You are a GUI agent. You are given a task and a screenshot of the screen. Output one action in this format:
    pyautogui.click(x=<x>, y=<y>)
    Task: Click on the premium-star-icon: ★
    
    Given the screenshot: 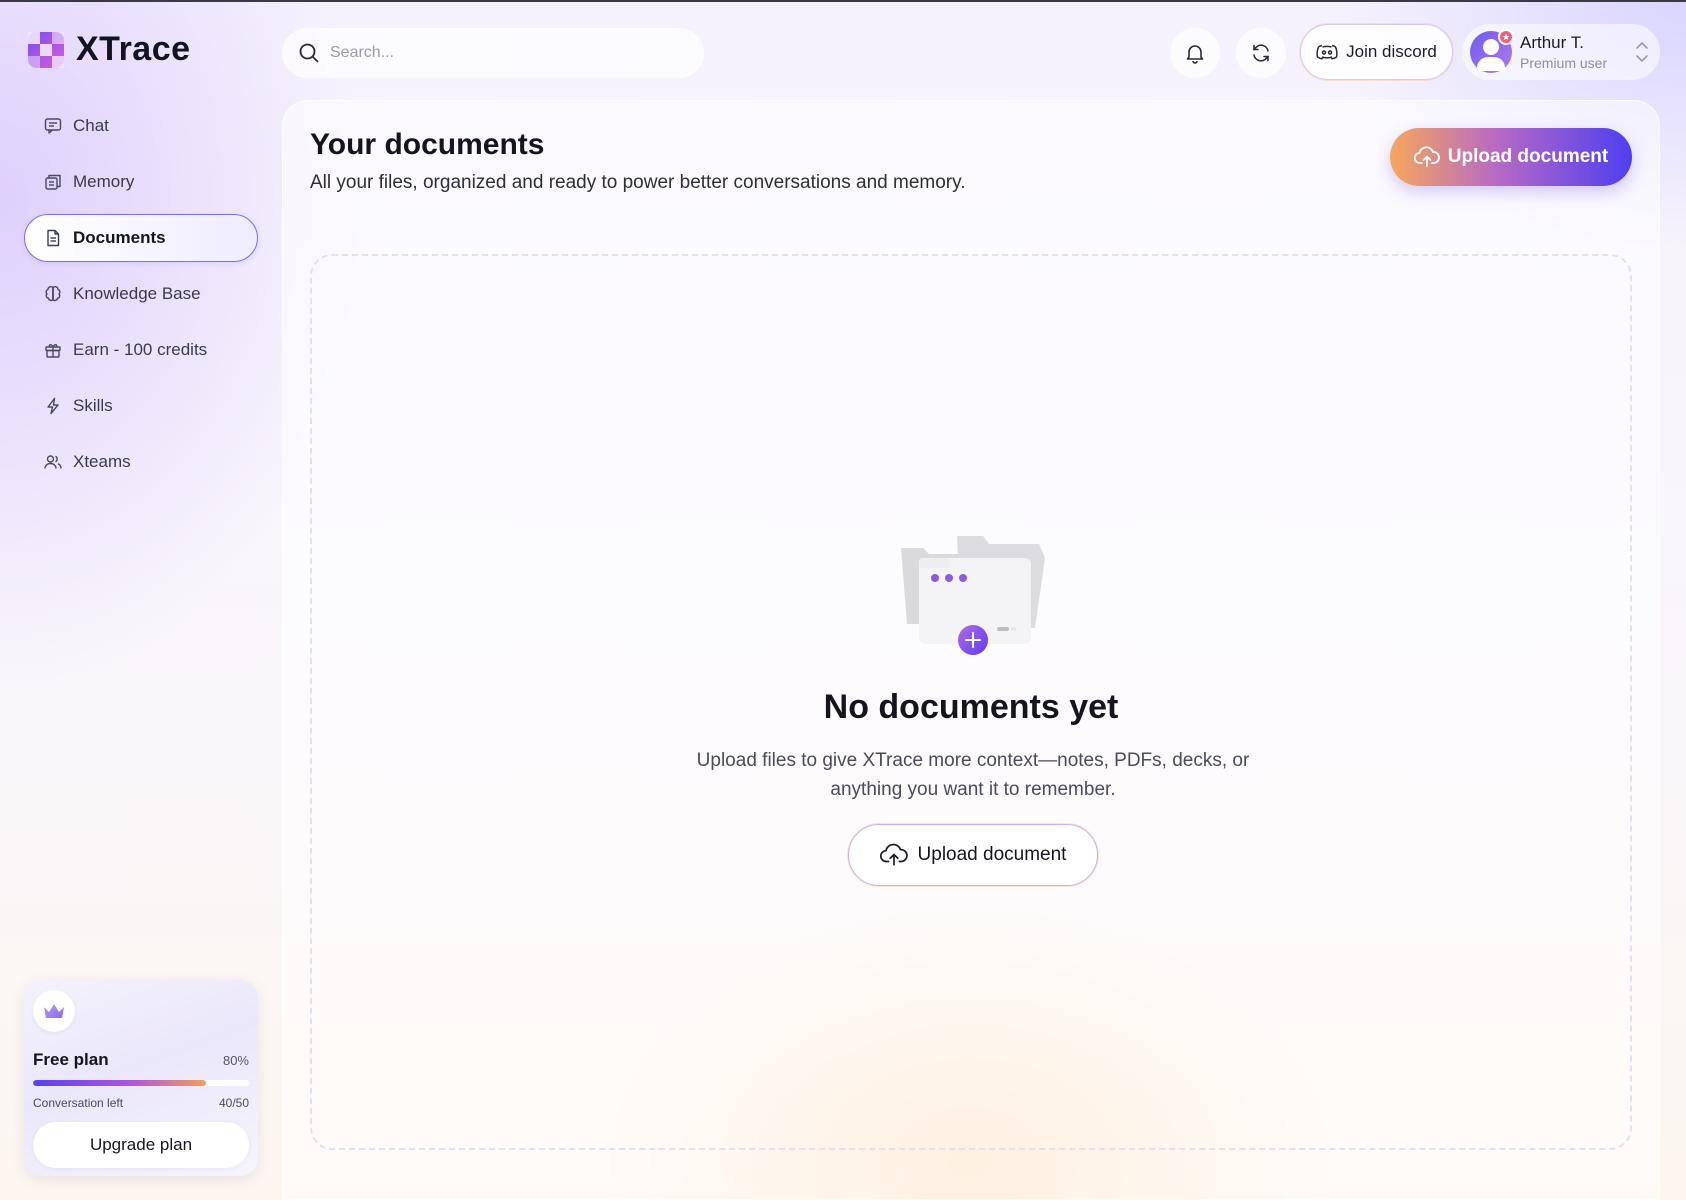 What is the action you would take?
    pyautogui.click(x=1506, y=37)
    